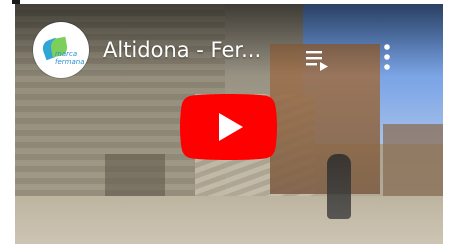 The image size is (449, 244). What do you see at coordinates (413, 164) in the screenshot?
I see `video-thumbnail-building` at bounding box center [413, 164].